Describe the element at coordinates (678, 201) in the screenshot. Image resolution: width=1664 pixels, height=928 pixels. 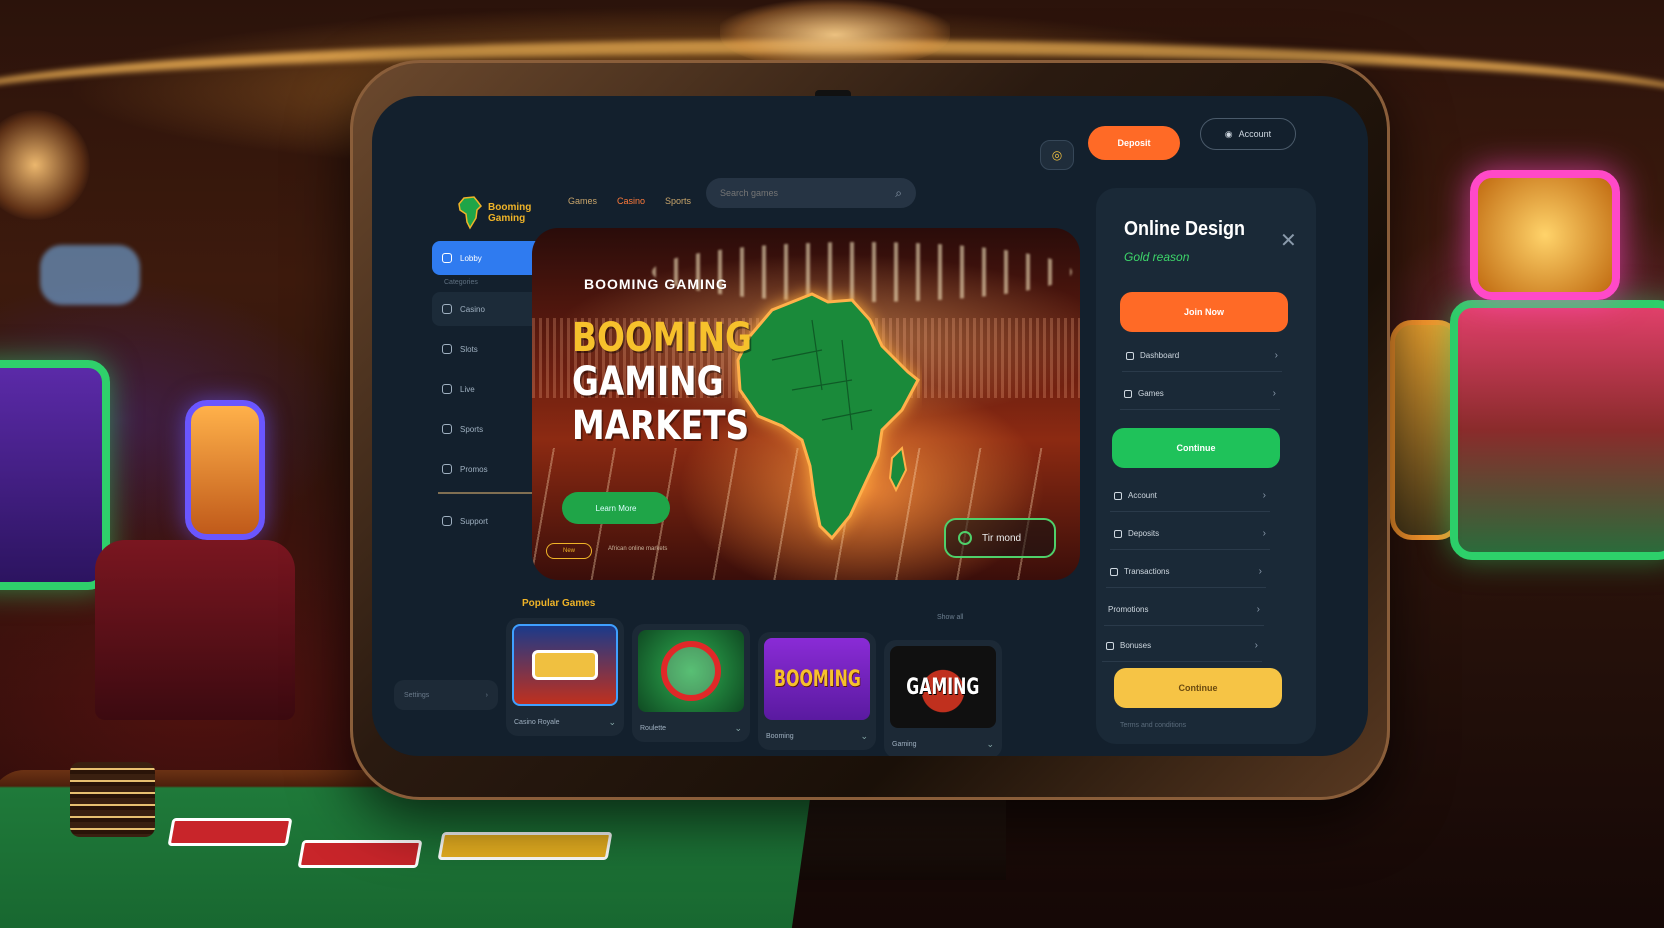
I see `nav-item-sports: Sports` at that location.